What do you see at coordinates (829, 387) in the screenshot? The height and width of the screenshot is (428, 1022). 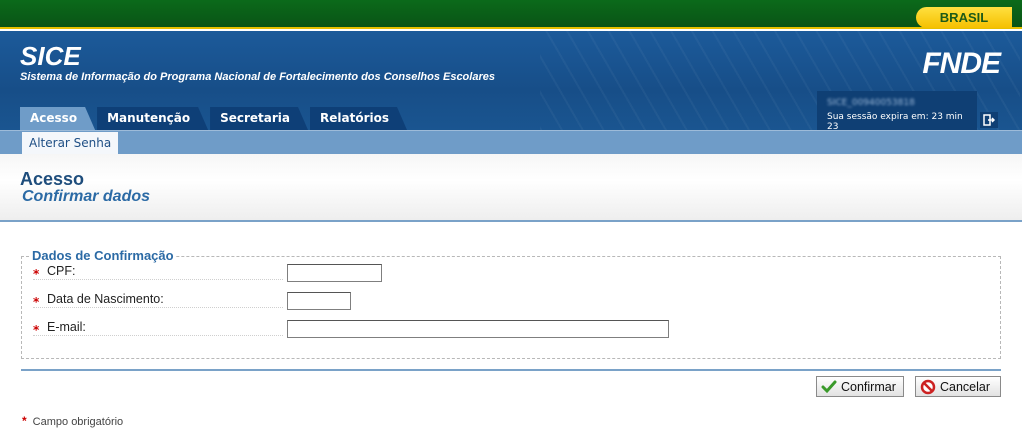 I see `check-icon` at bounding box center [829, 387].